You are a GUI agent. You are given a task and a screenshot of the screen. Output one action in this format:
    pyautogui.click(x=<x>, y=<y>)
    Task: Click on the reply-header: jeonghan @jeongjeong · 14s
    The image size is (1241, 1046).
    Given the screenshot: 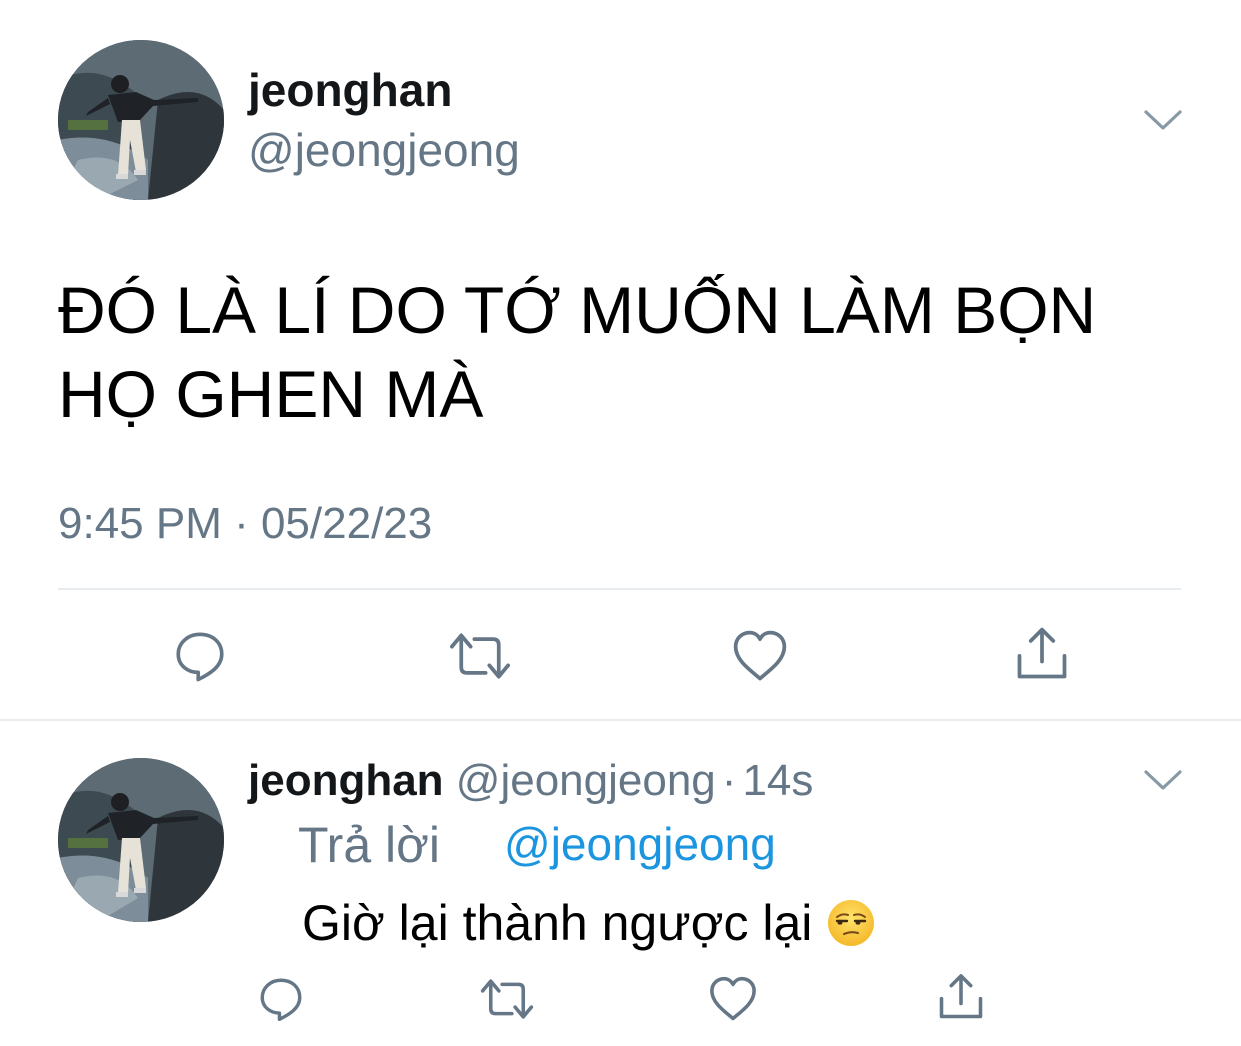 What is the action you would take?
    pyautogui.click(x=530, y=781)
    